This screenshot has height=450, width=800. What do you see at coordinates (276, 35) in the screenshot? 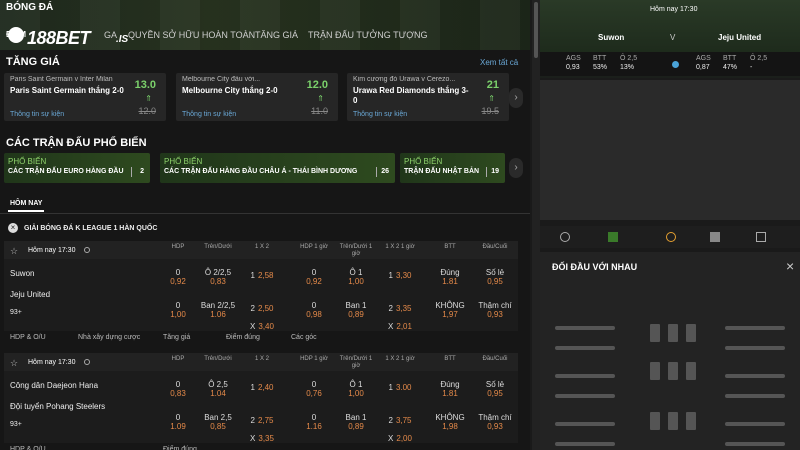
I see `nav-item-boost: TĂNG GIÁ` at bounding box center [276, 35].